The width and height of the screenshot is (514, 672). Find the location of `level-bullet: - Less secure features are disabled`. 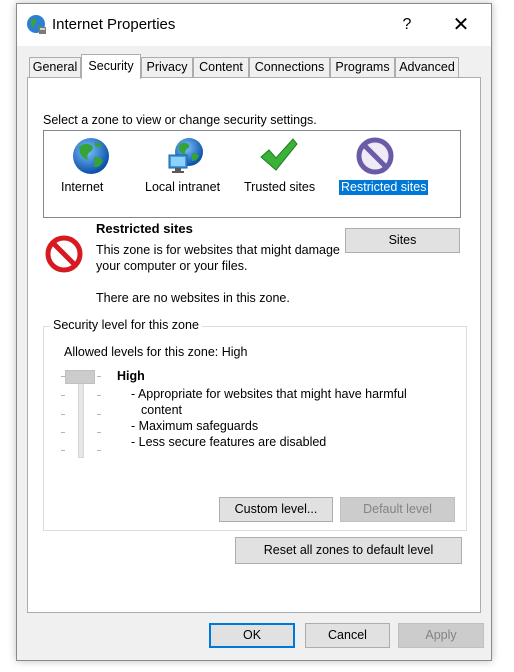

level-bullet: - Less secure features are disabled is located at coordinates (229, 442).